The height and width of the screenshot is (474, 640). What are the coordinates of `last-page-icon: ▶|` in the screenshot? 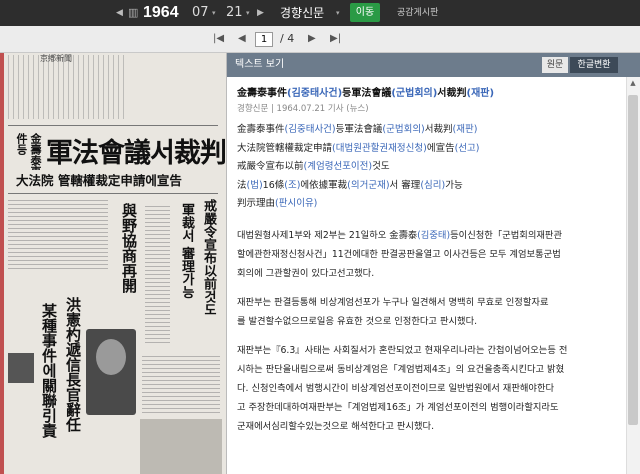 It's located at (335, 39).